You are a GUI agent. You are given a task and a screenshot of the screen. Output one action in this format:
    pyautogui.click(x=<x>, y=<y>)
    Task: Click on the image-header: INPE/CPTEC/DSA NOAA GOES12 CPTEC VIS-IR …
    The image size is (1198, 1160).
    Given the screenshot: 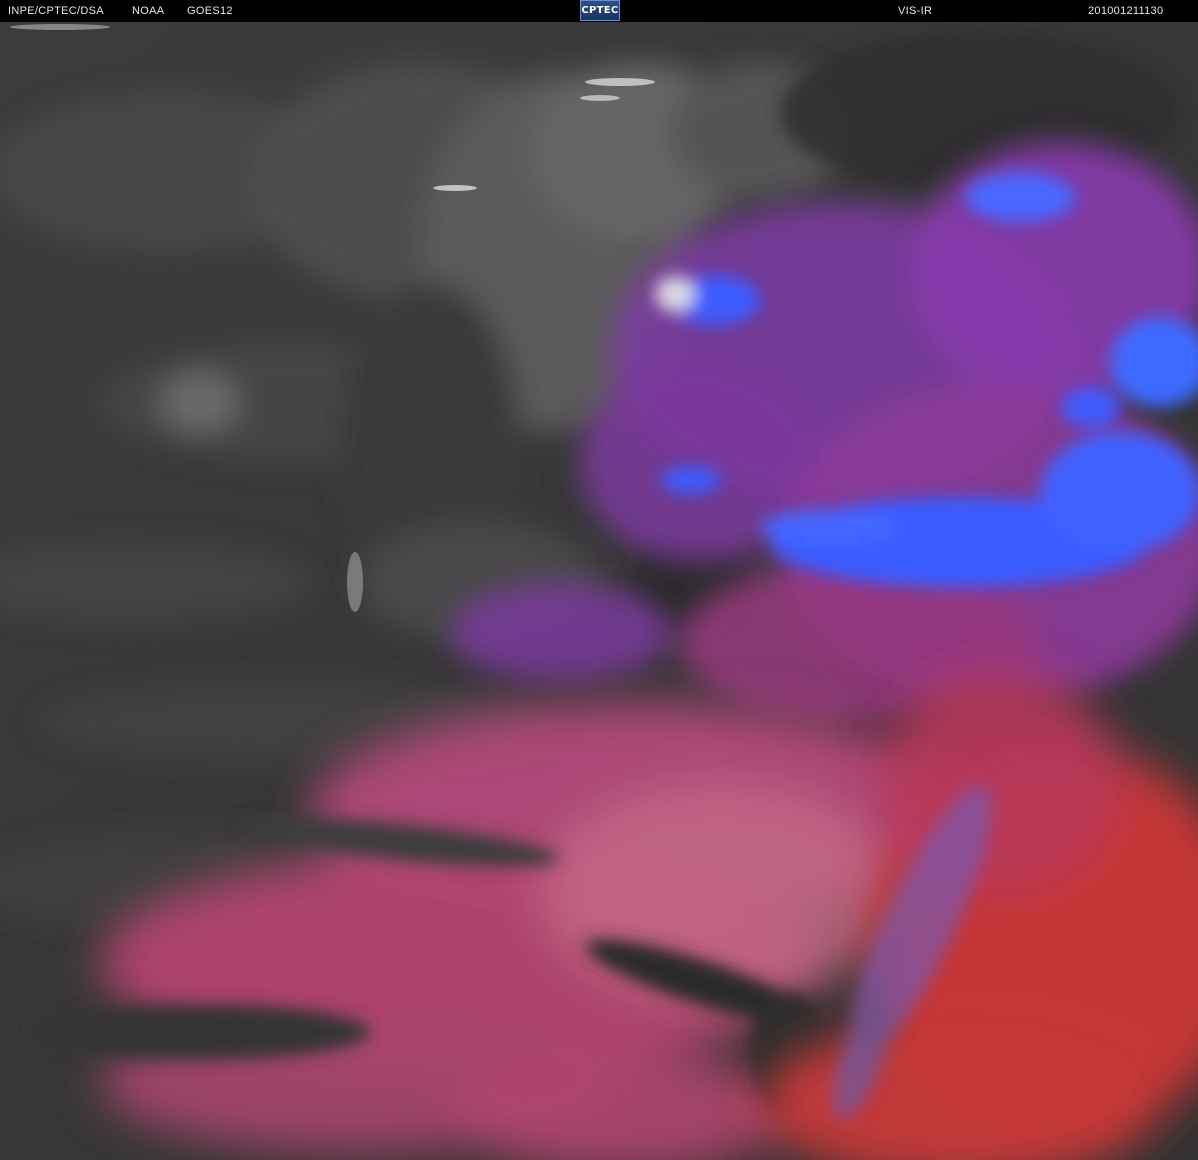 What is the action you would take?
    pyautogui.click(x=599, y=11)
    